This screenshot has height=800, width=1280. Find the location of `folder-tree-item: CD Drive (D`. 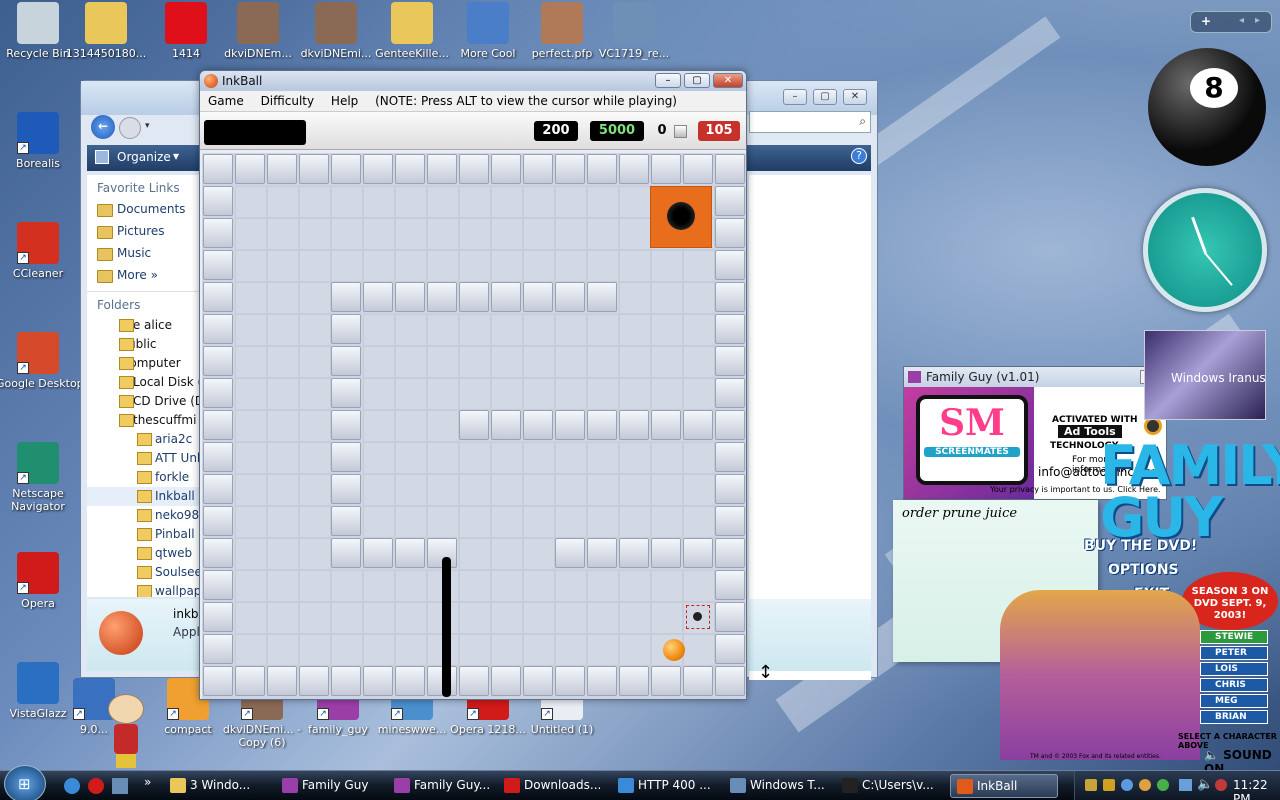

folder-tree-item: CD Drive (D is located at coordinates (144, 401).